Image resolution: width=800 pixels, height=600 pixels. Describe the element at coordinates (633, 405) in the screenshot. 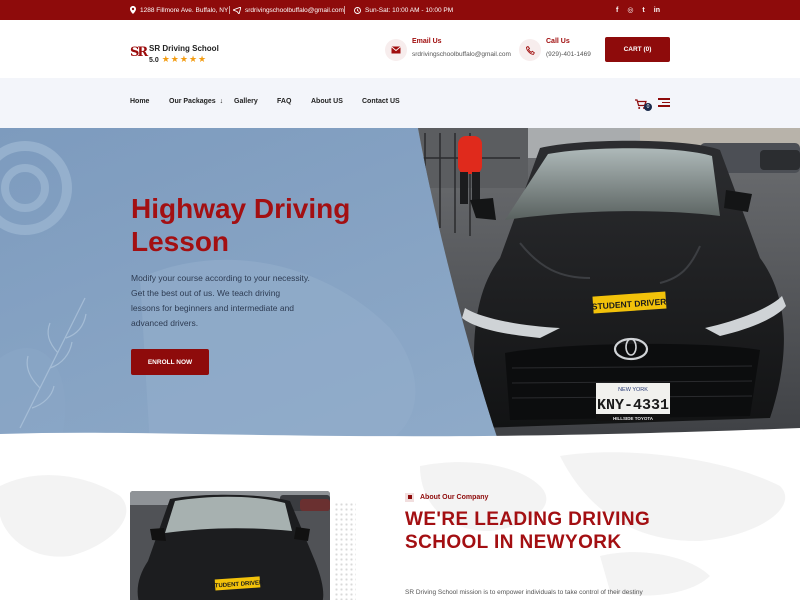

I see `plate-number-text: KNY-4331` at that location.